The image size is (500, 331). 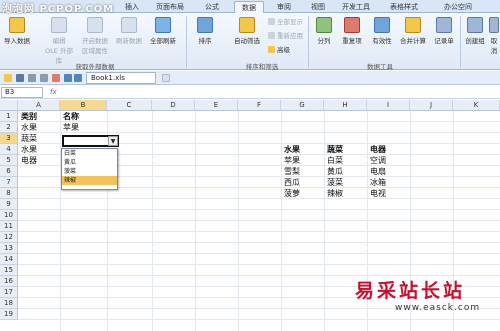 I want to click on tab-table-style: 表格样式, so click(x=404, y=7).